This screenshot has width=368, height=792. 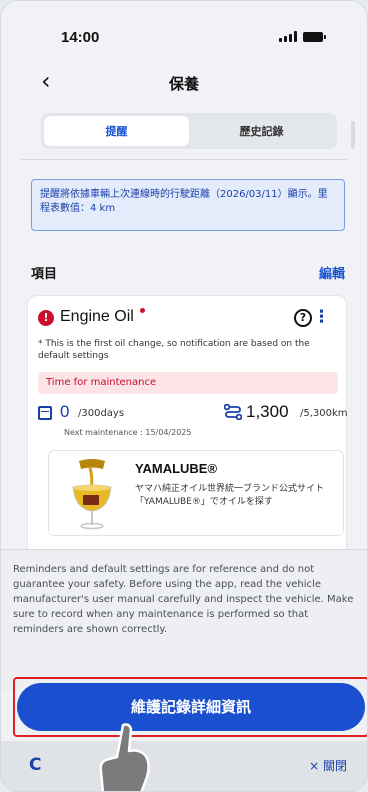 I want to click on status-badge: Time for maintenance, so click(x=188, y=383).